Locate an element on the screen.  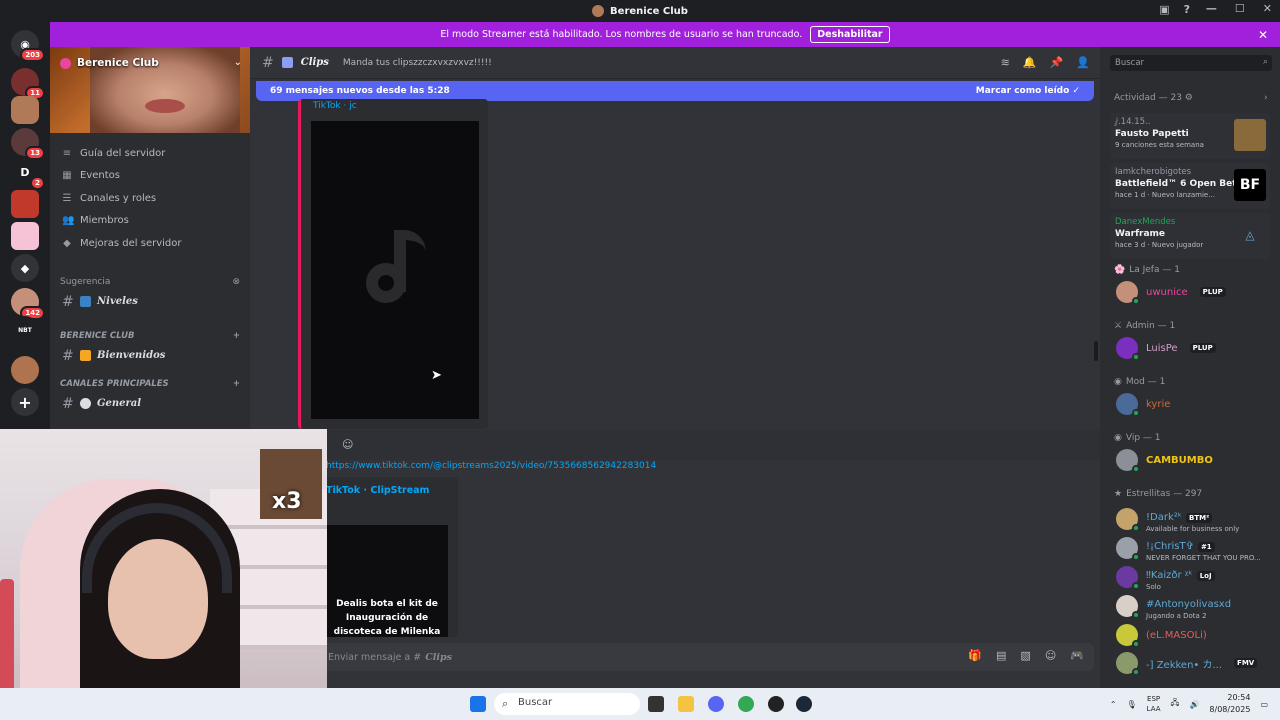
member-name: ‼Kaizðr ᵡᵏ is located at coordinates (1169, 575).